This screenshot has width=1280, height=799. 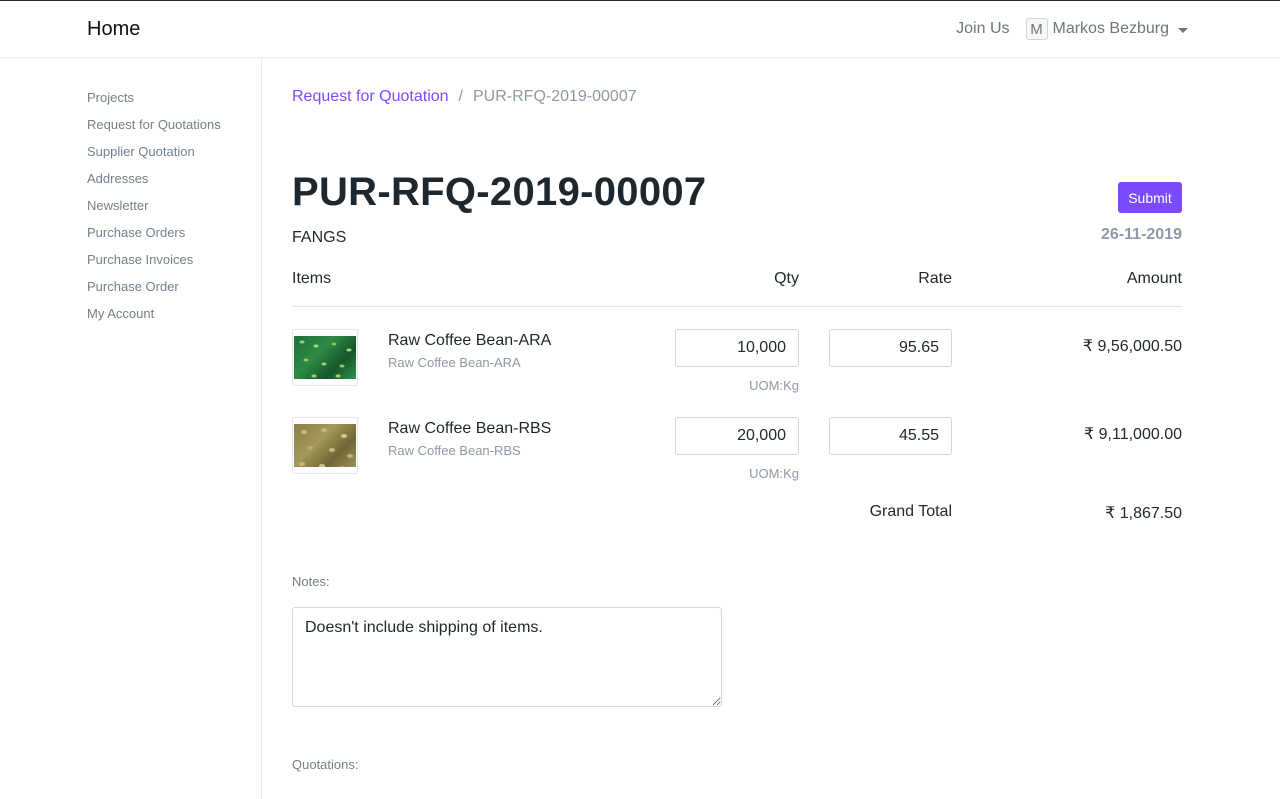 What do you see at coordinates (910, 511) in the screenshot?
I see `grand-total-label: Grand Total` at bounding box center [910, 511].